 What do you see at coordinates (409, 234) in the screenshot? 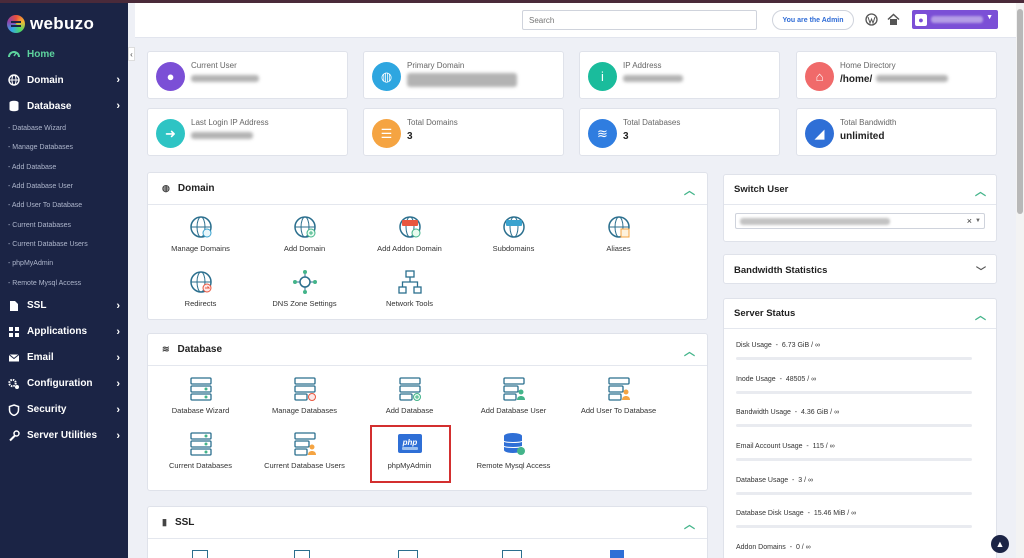
I see `tile-add-addon-domain: Add Addon Domain` at bounding box center [409, 234].